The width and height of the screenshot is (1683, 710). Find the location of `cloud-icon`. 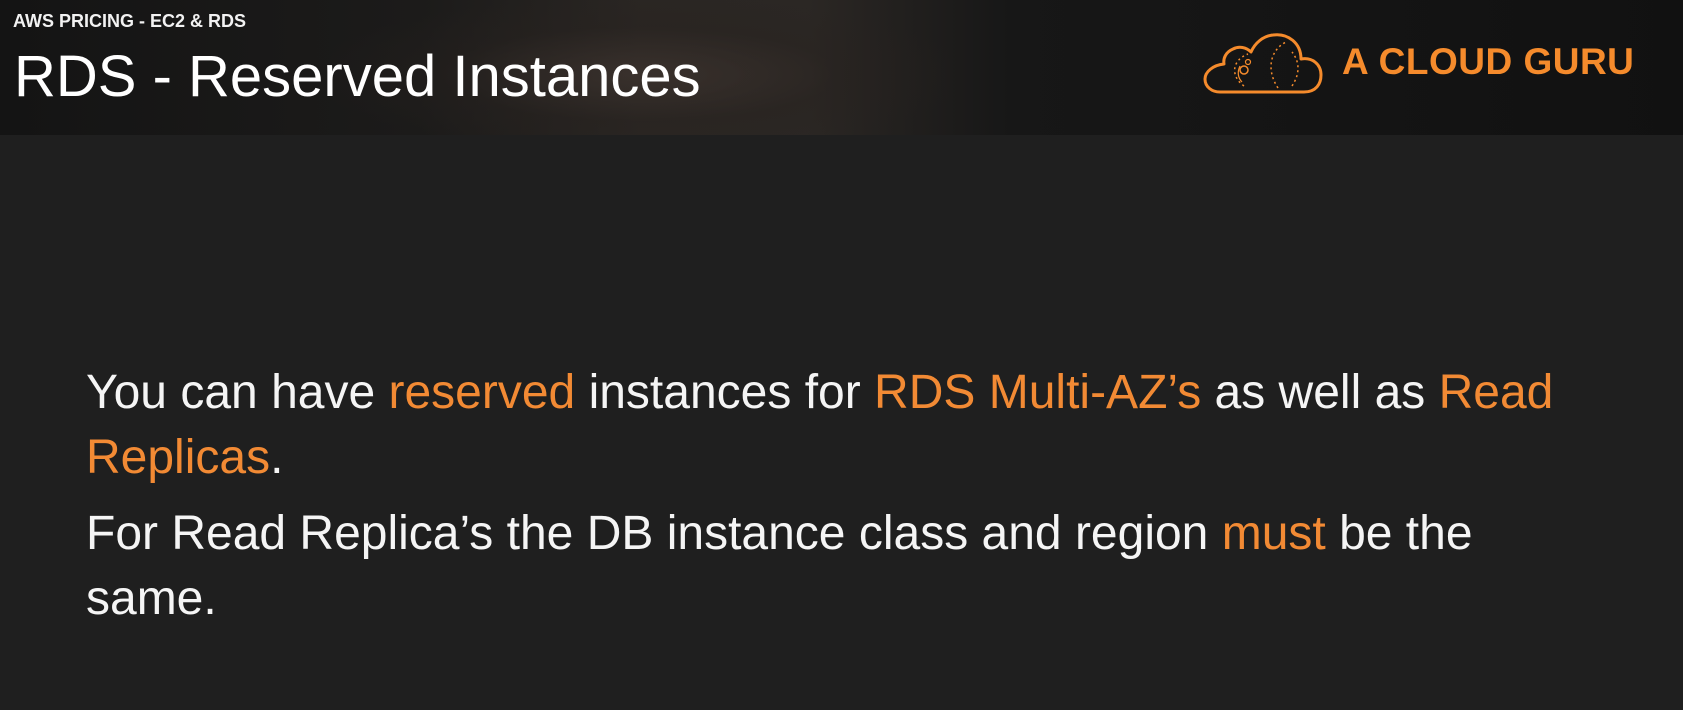

cloud-icon is located at coordinates (1263, 63).